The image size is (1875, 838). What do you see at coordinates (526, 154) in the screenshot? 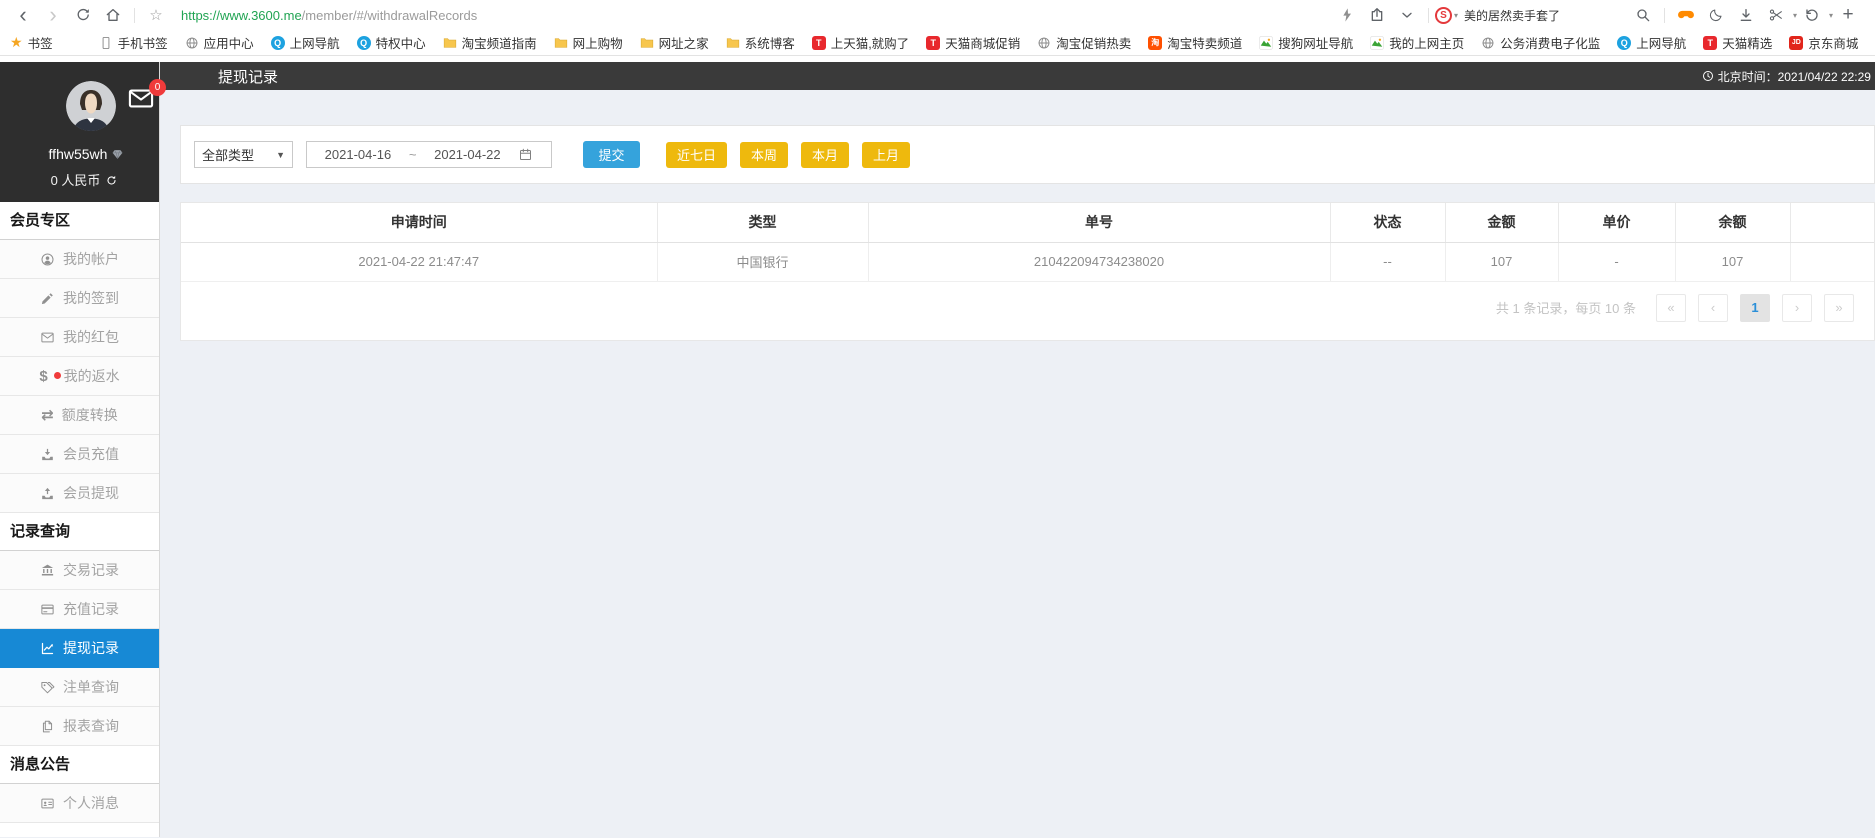
I see `calendar-icon` at bounding box center [526, 154].